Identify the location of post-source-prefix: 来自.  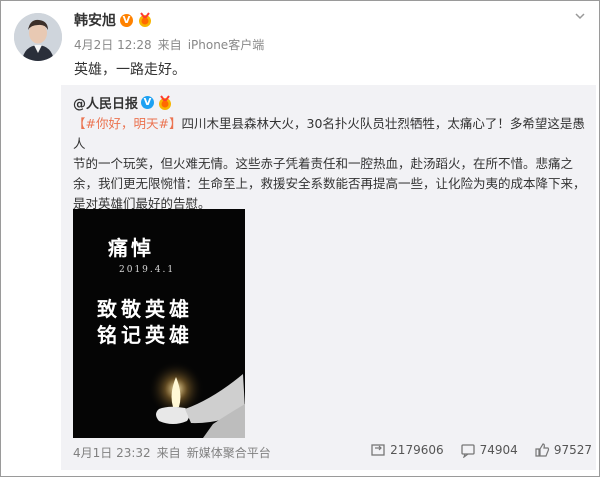
(169, 45).